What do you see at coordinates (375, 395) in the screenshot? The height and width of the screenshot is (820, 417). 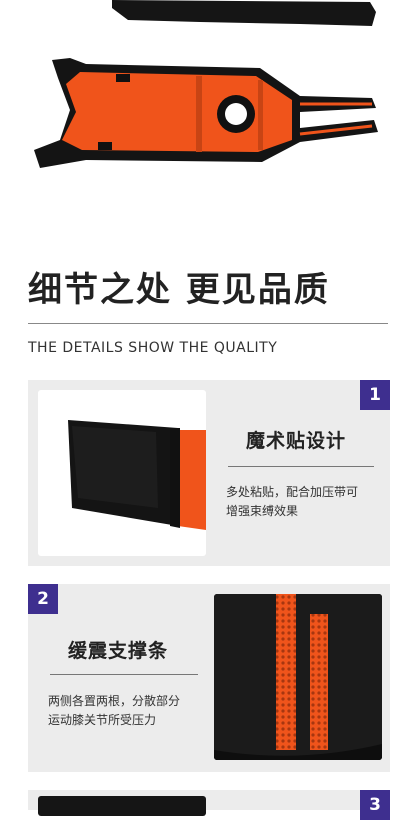 I see `feature-number-badge: 1` at bounding box center [375, 395].